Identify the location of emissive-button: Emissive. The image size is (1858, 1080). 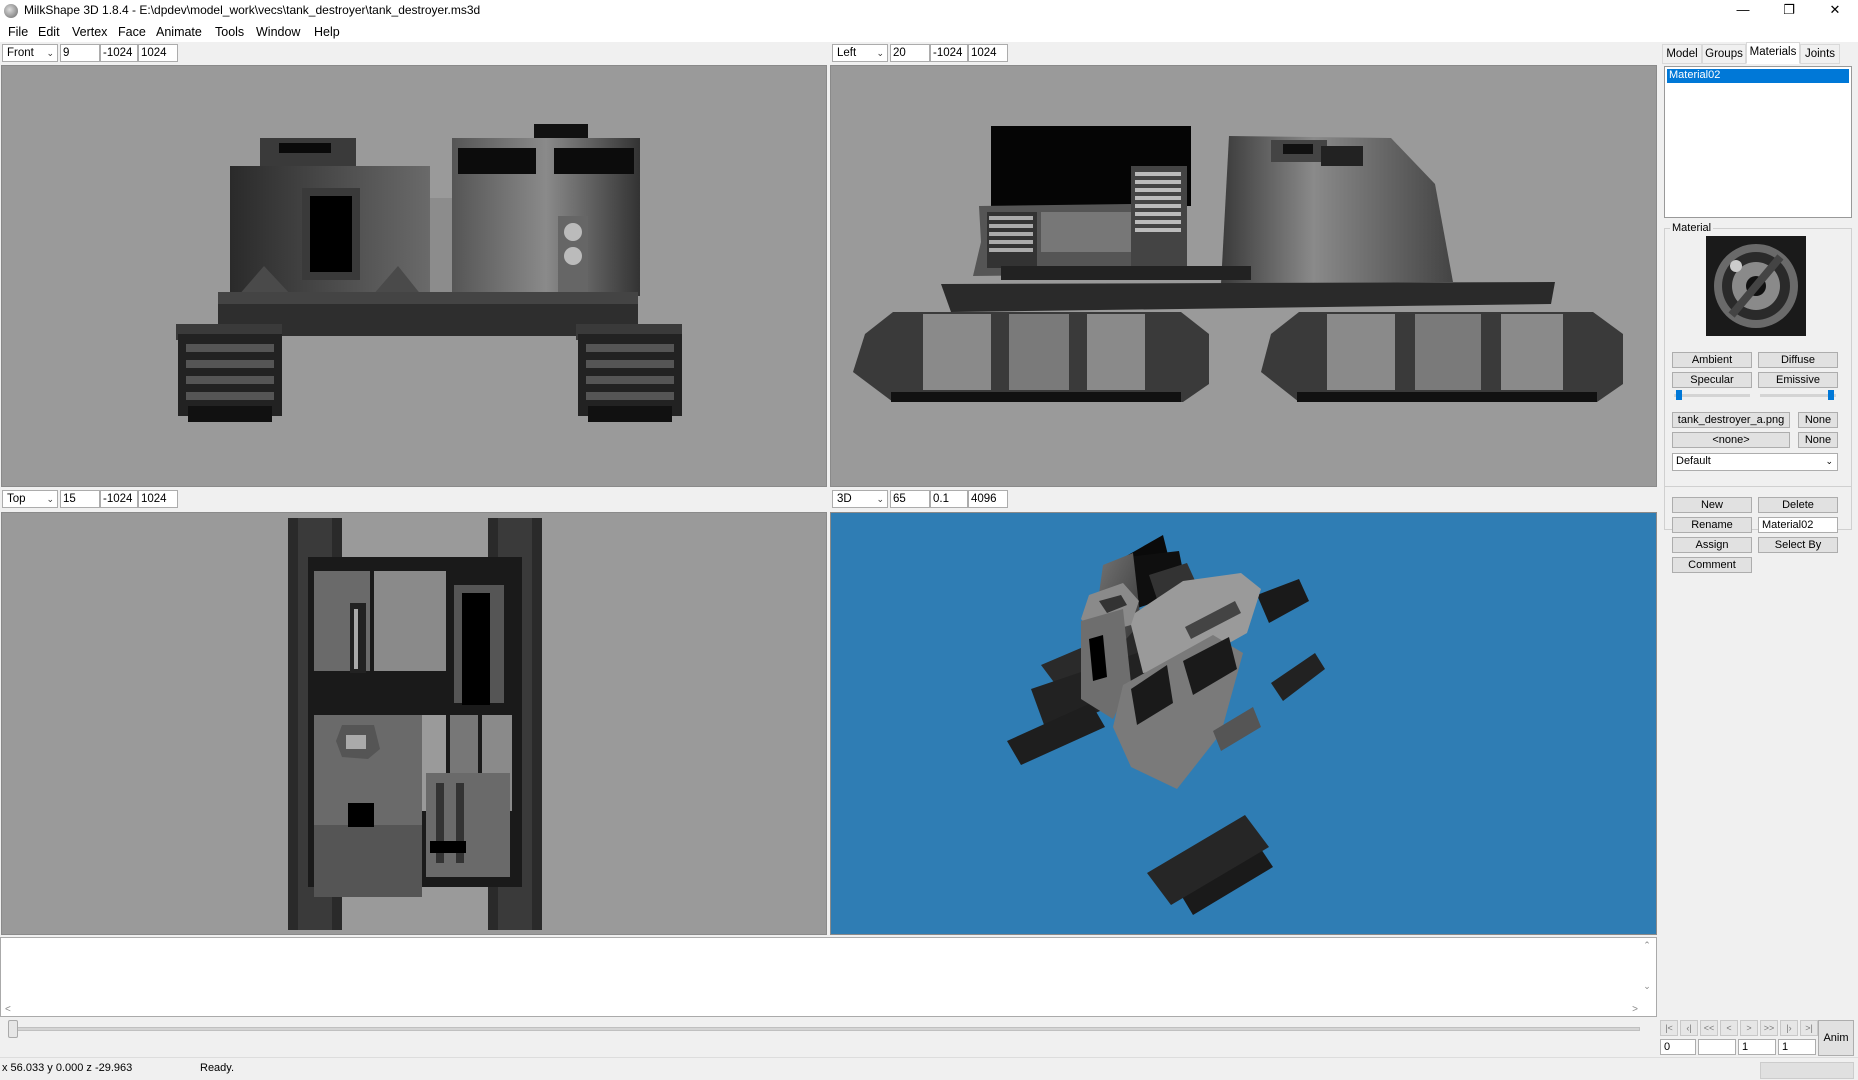
(1798, 380).